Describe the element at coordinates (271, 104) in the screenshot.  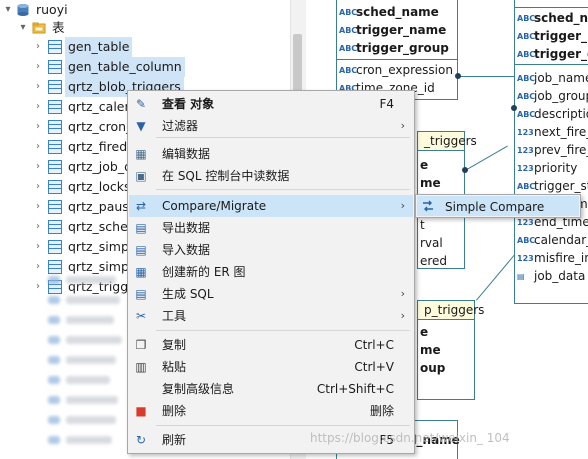
I see `menu-item: ✎ 查看 对象 F4` at that location.